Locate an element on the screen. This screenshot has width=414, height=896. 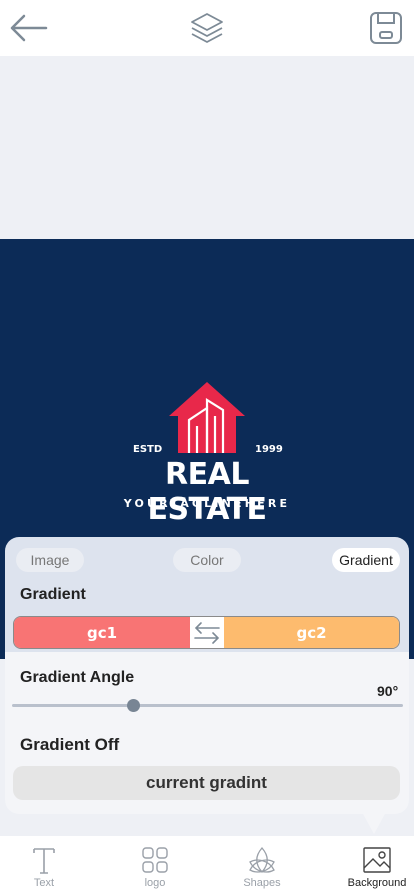
gradient-angle-label: Gradient Angle is located at coordinates (77, 677).